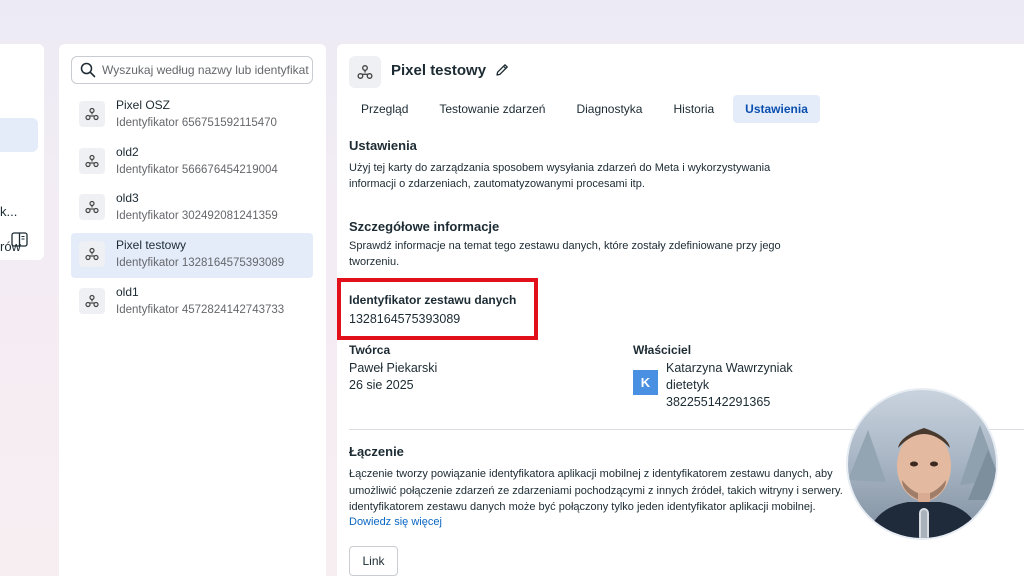  I want to click on link-button: Link, so click(373, 561).